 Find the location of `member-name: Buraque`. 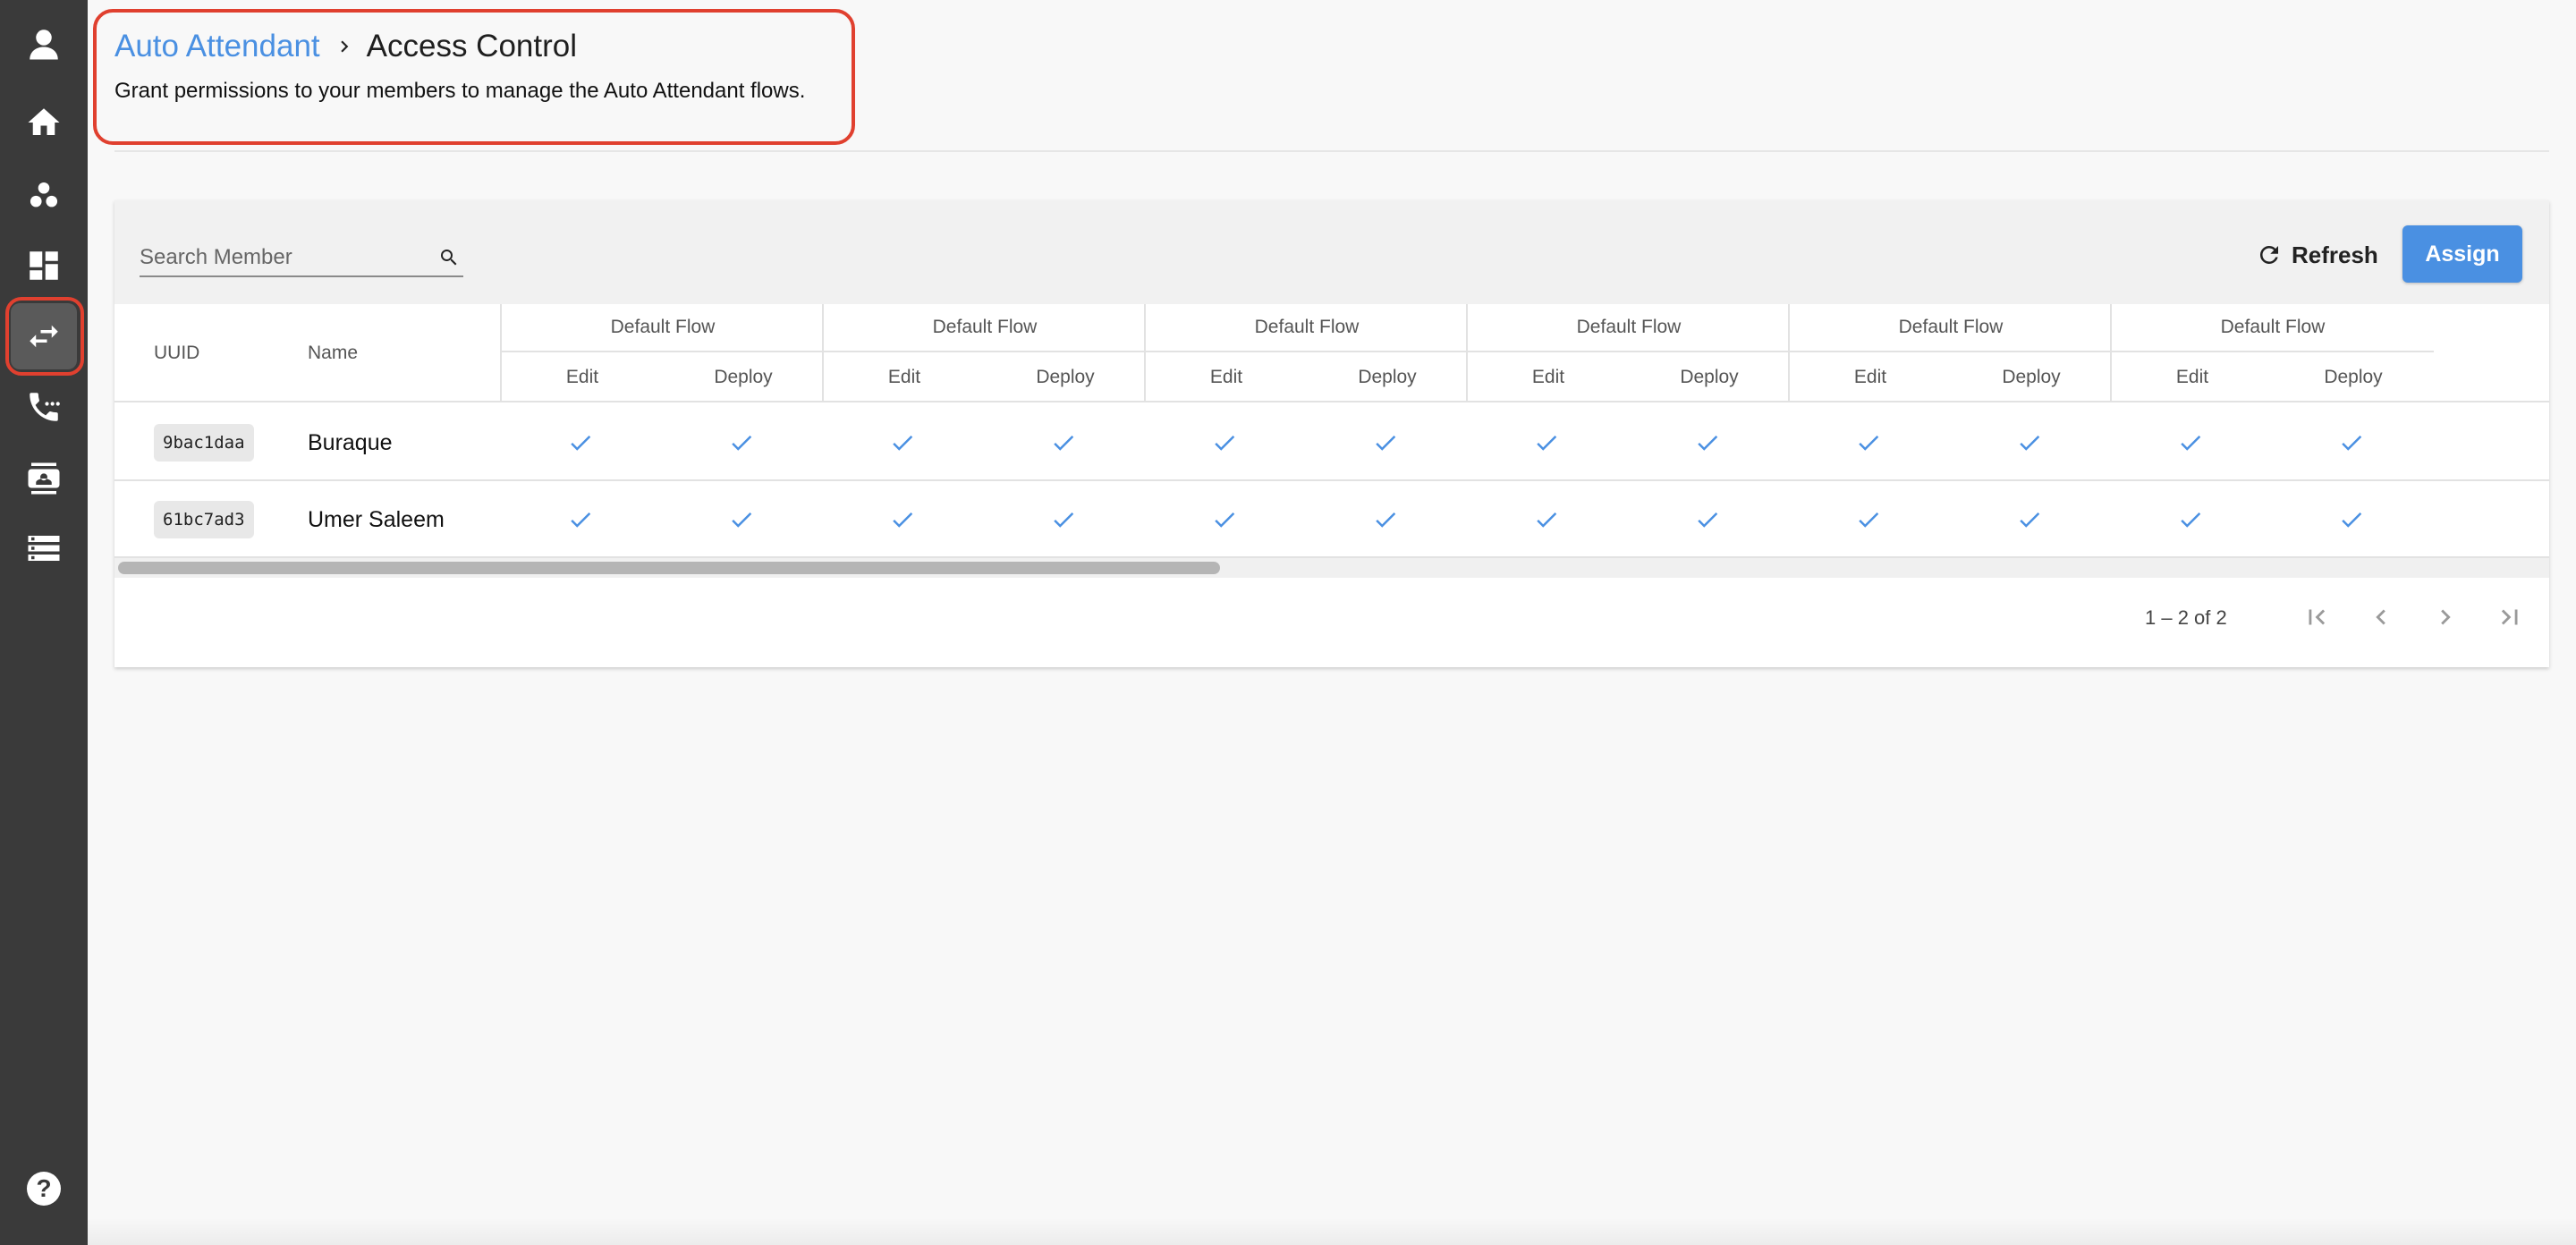

member-name: Buraque is located at coordinates (350, 442).